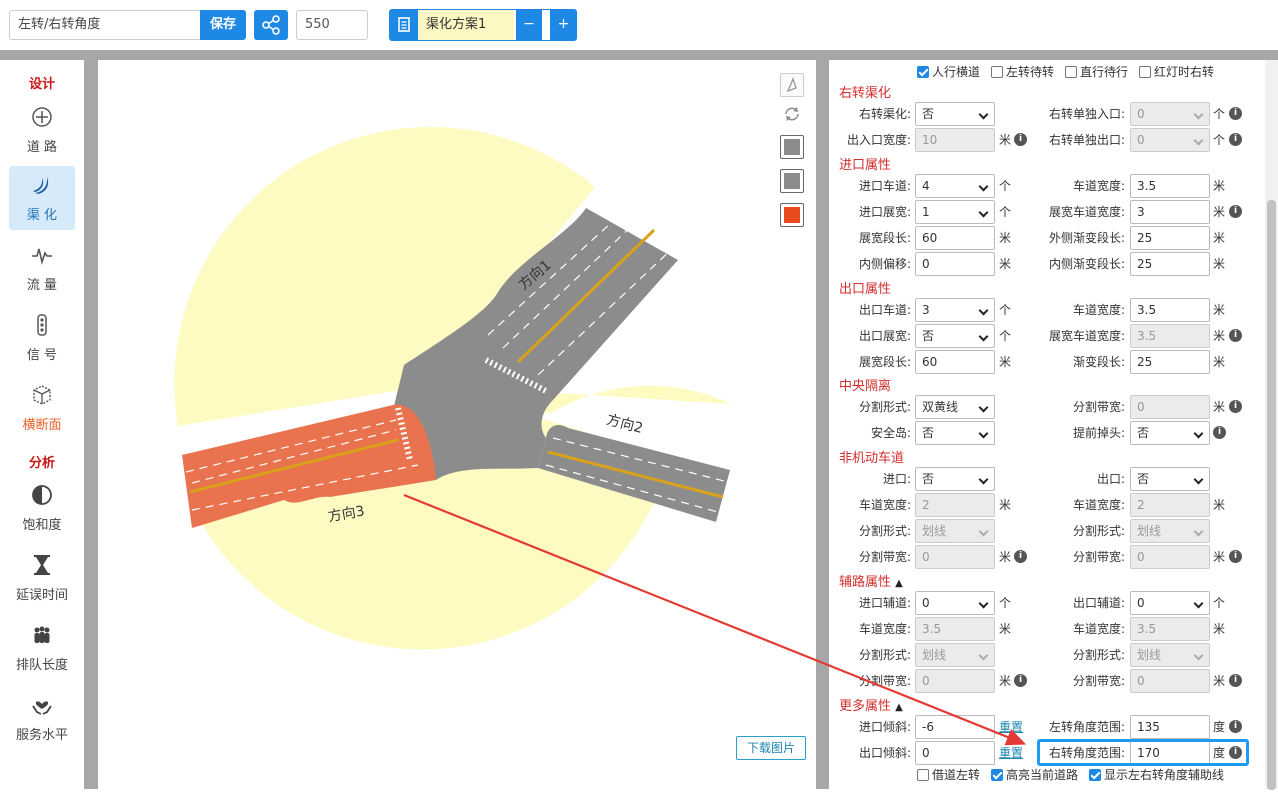  Describe the element at coordinates (466, 25) in the screenshot. I see `scheme-label: 渠化方案1` at that location.